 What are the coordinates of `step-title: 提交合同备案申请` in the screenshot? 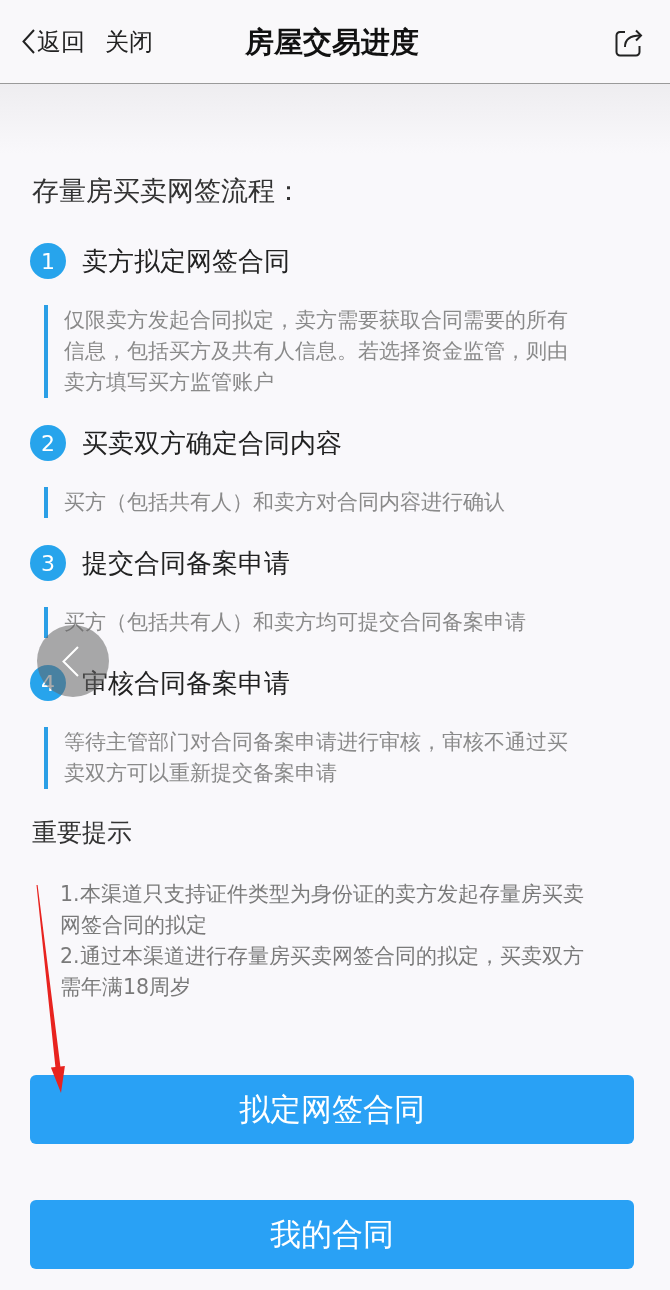 It's located at (186, 563).